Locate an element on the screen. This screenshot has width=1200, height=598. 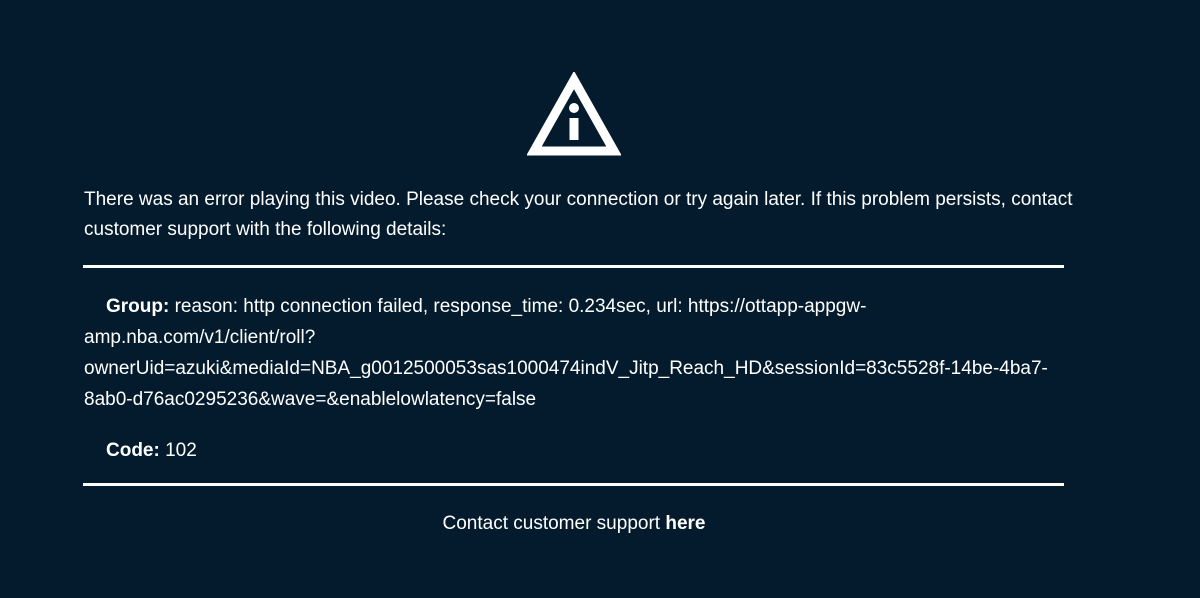
divider-top is located at coordinates (573, 266).